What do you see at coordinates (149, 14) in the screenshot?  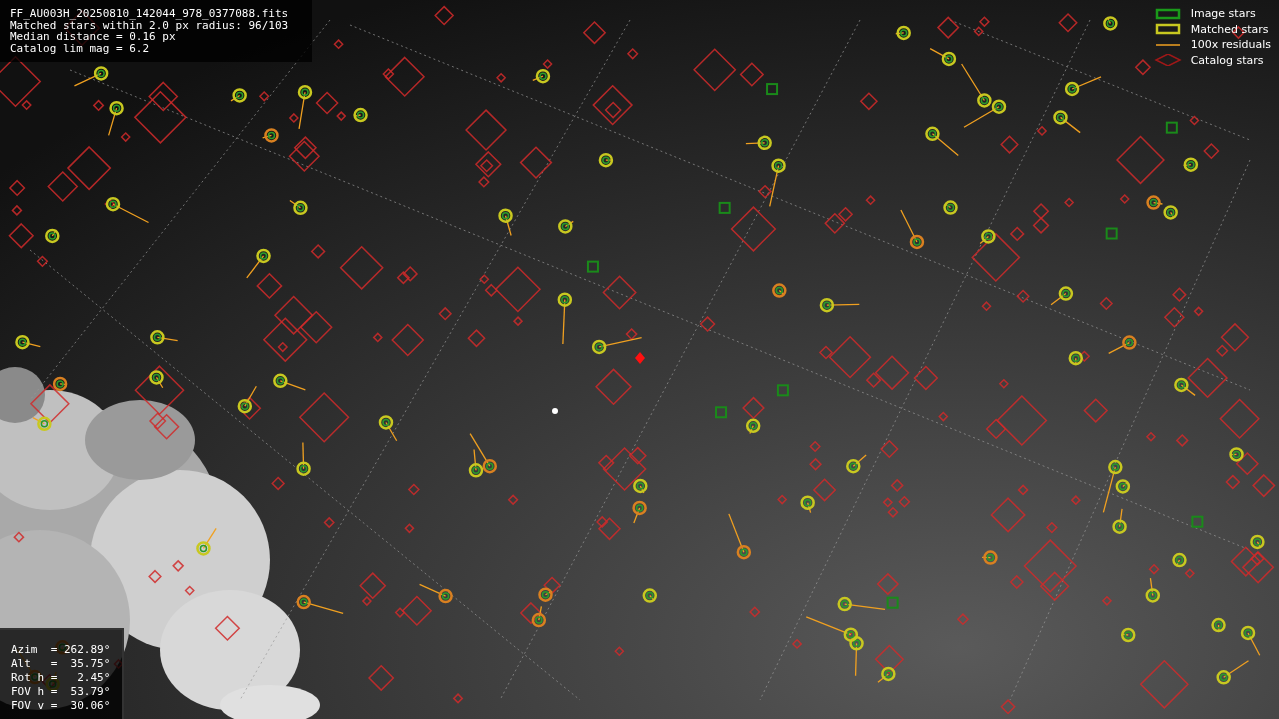 I see `info-text: FF_AU003H_20250810_142044_978_0377088.fits` at bounding box center [149, 14].